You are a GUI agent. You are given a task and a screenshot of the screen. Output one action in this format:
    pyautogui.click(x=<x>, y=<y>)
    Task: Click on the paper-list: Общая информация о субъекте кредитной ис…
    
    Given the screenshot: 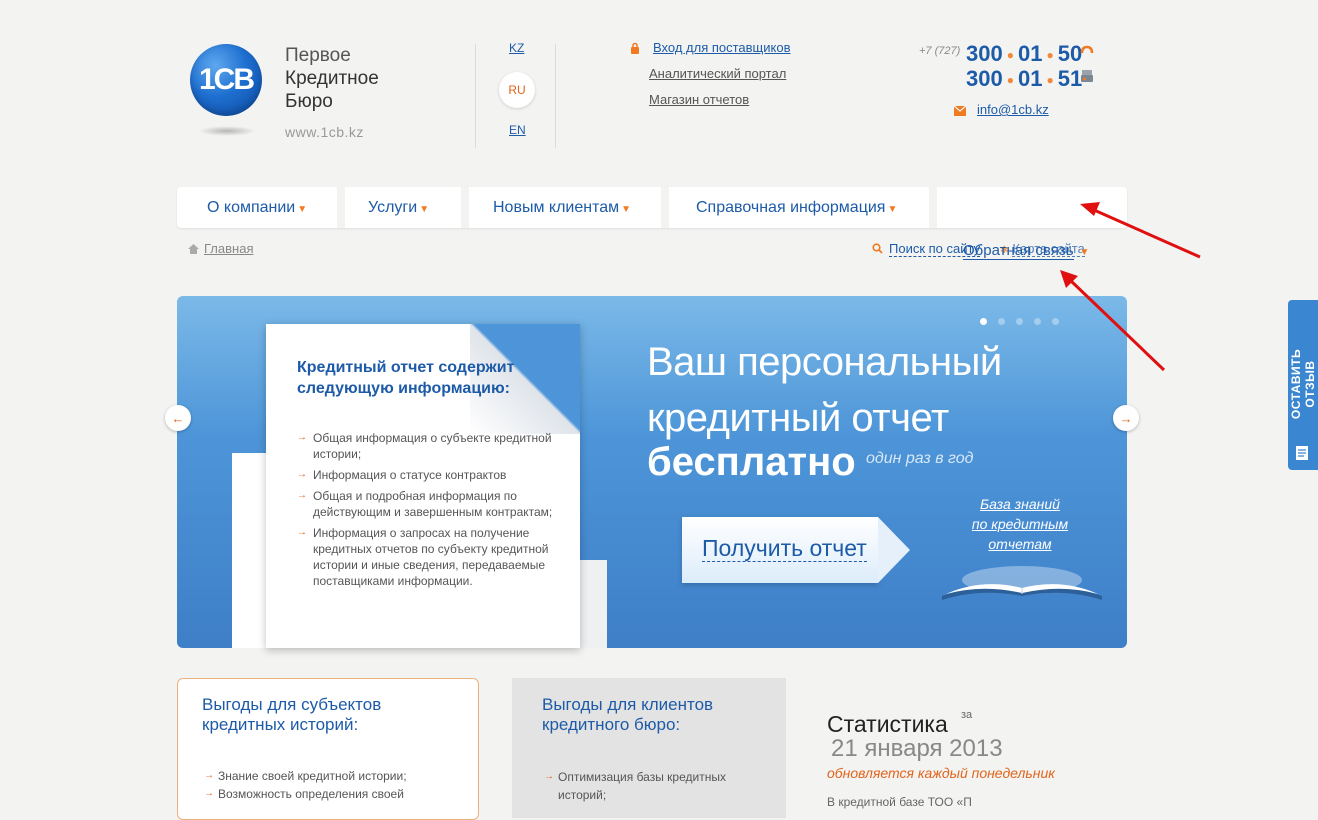 What is the action you would take?
    pyautogui.click(x=427, y=512)
    